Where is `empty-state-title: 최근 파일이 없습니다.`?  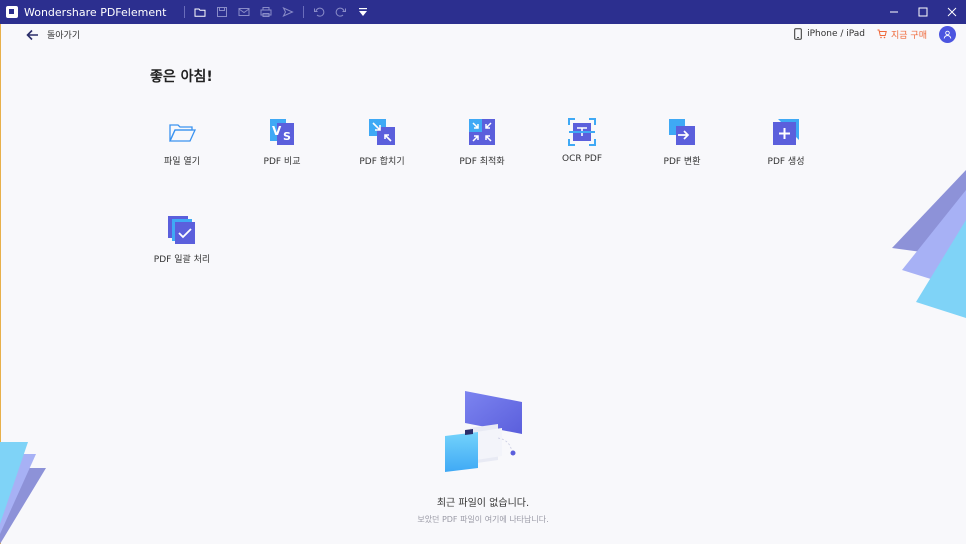
empty-state-title: 최근 파일이 없습니다. is located at coordinates (483, 503).